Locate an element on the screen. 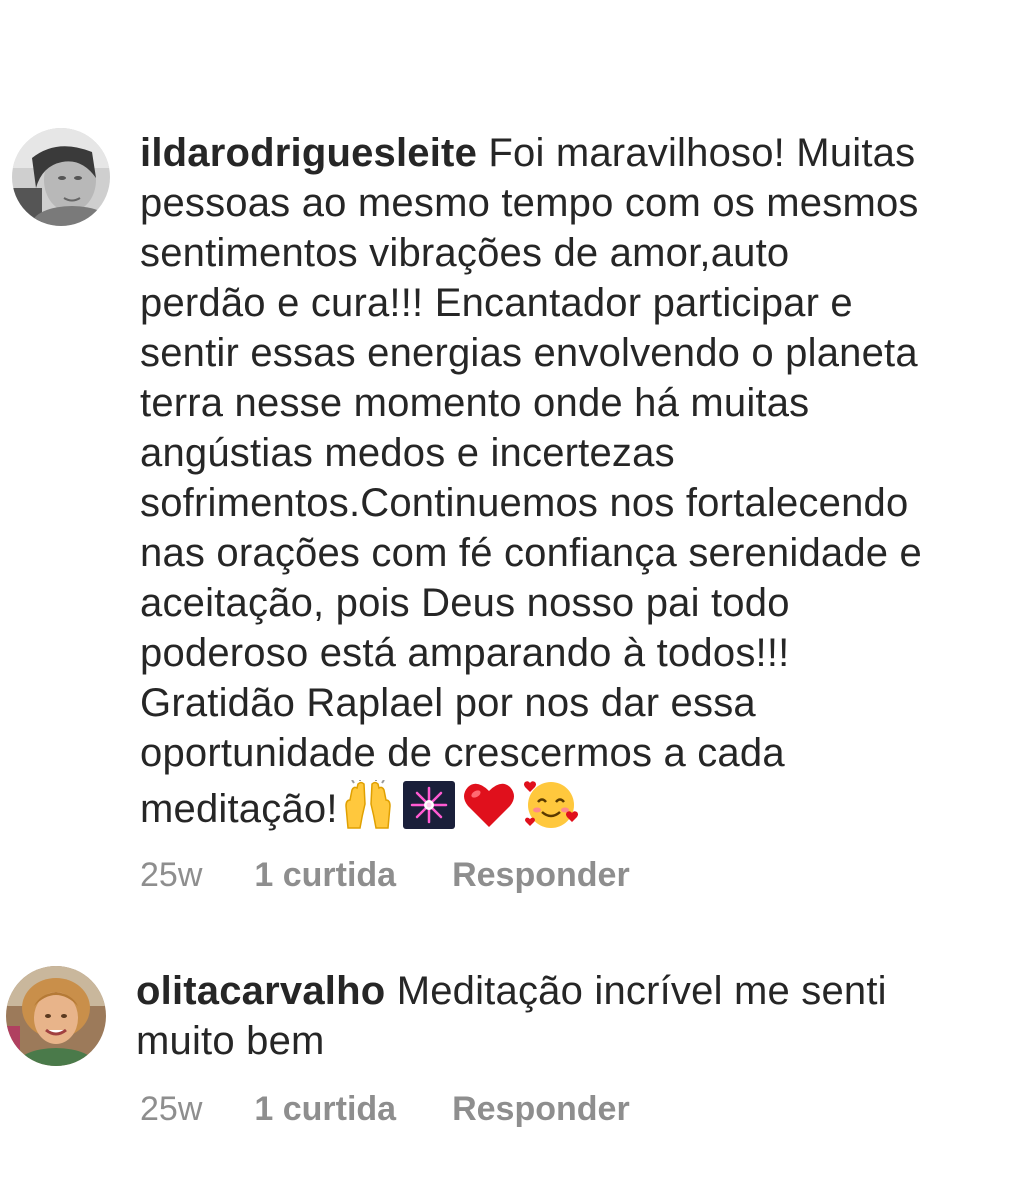  red-heart-emoji is located at coordinates (488, 805).